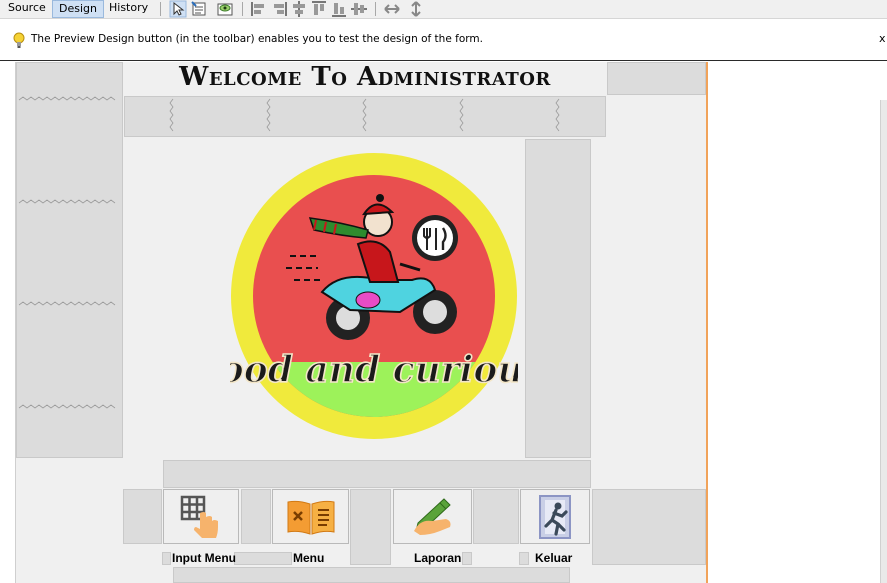 This screenshot has height=583, width=887. I want to click on input-menu-button, so click(201, 516).